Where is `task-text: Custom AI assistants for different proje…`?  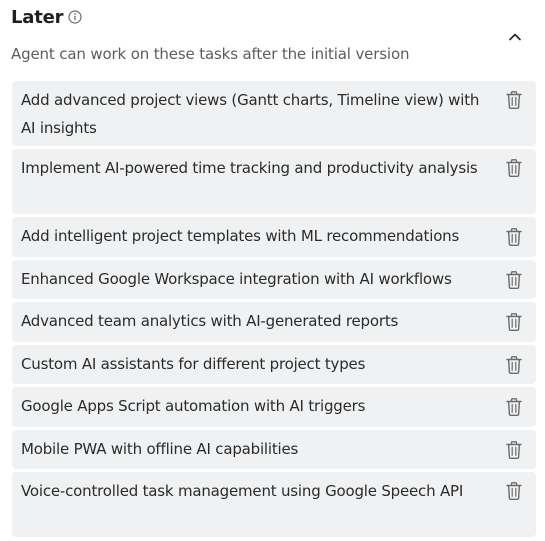
task-text: Custom AI assistants for different proje… is located at coordinates (193, 363).